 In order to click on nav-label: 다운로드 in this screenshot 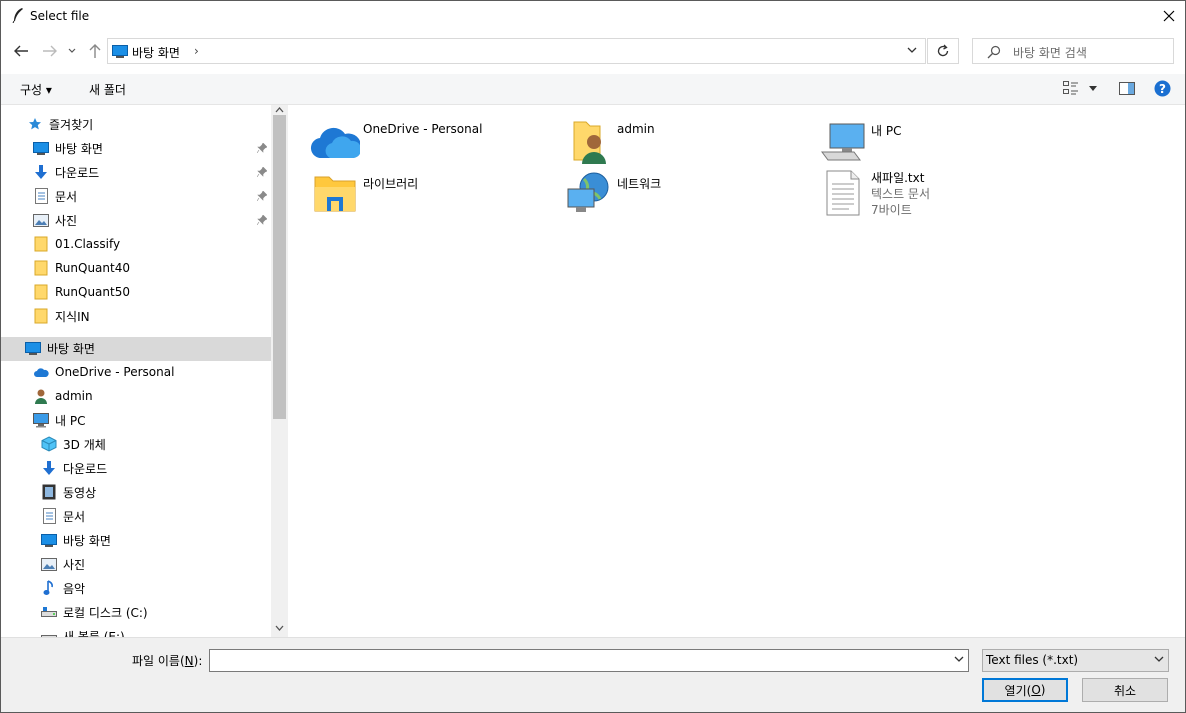, I will do `click(85, 468)`.